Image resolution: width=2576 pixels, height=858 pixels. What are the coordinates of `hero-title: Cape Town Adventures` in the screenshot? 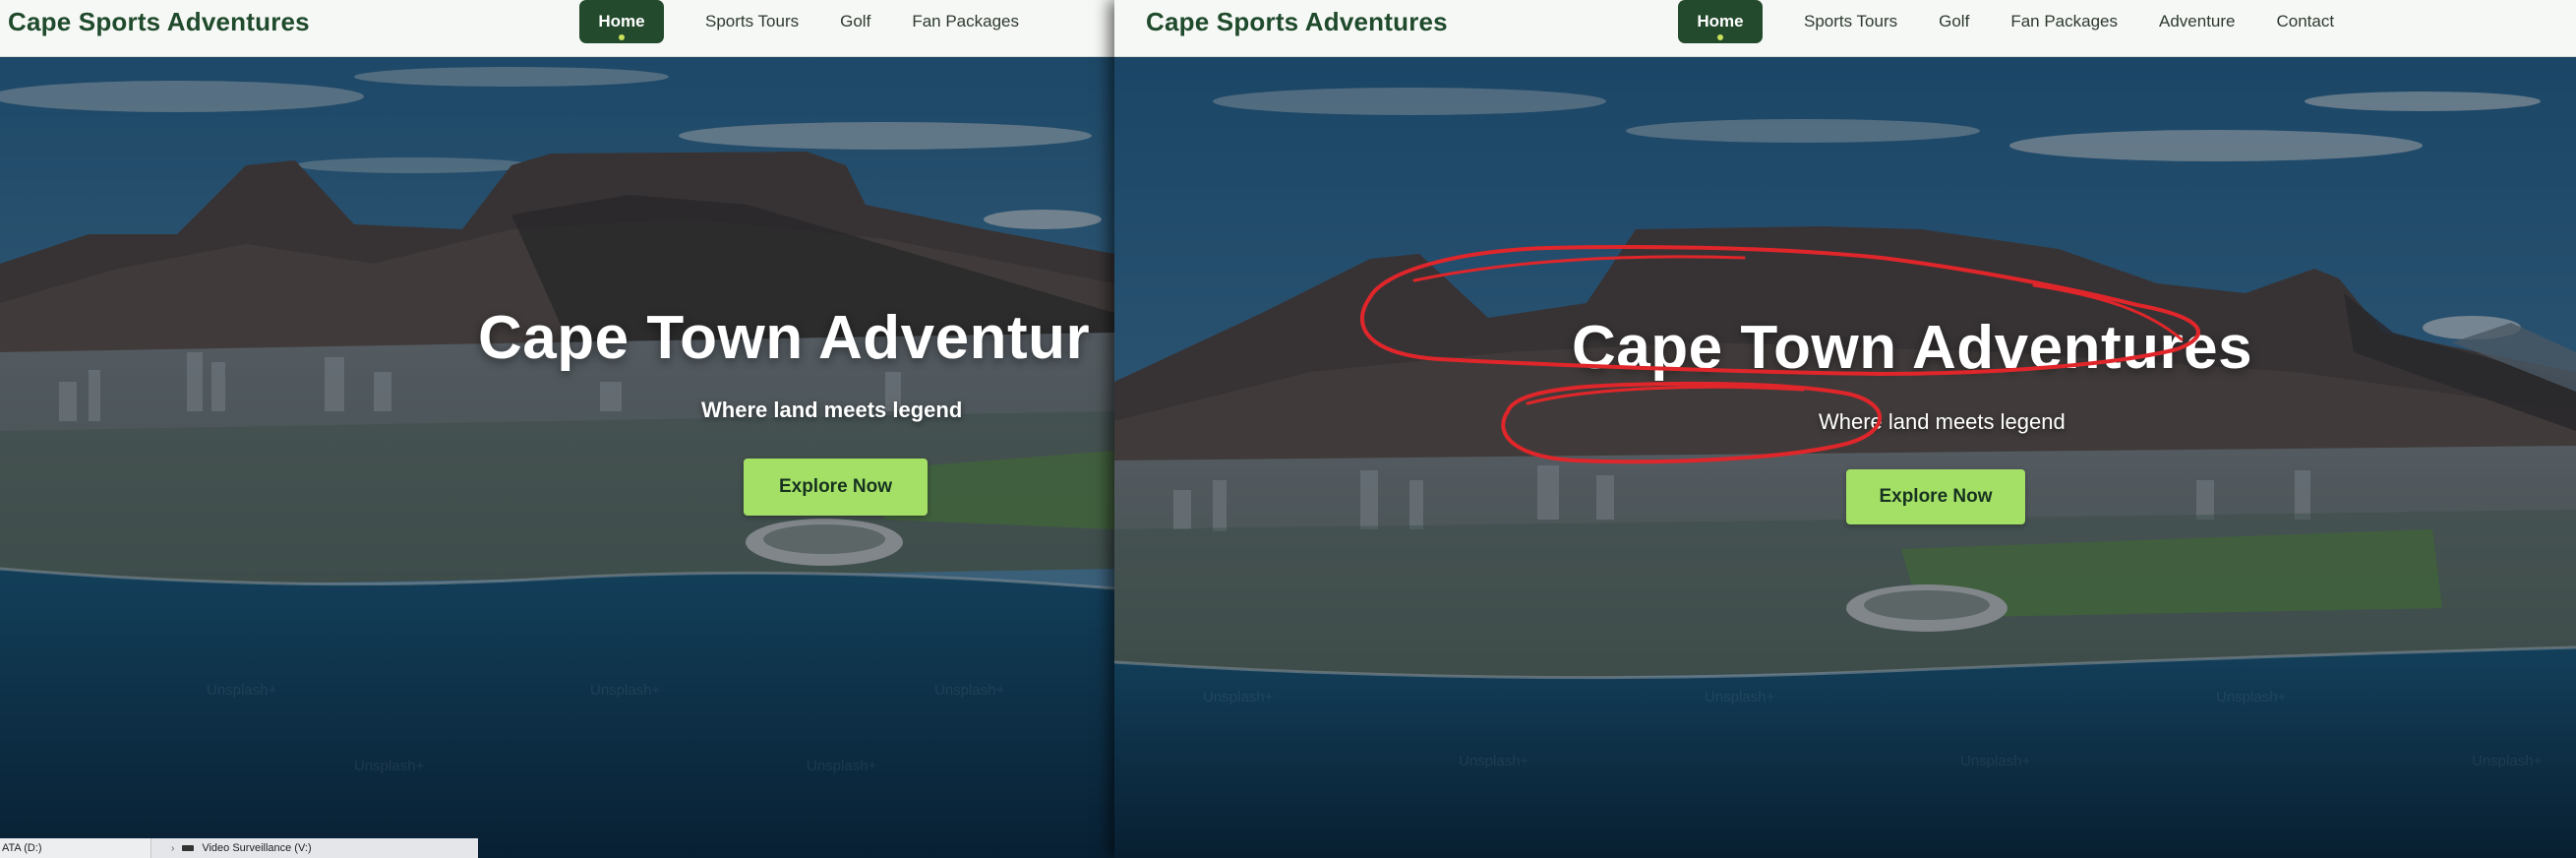 It's located at (1913, 348).